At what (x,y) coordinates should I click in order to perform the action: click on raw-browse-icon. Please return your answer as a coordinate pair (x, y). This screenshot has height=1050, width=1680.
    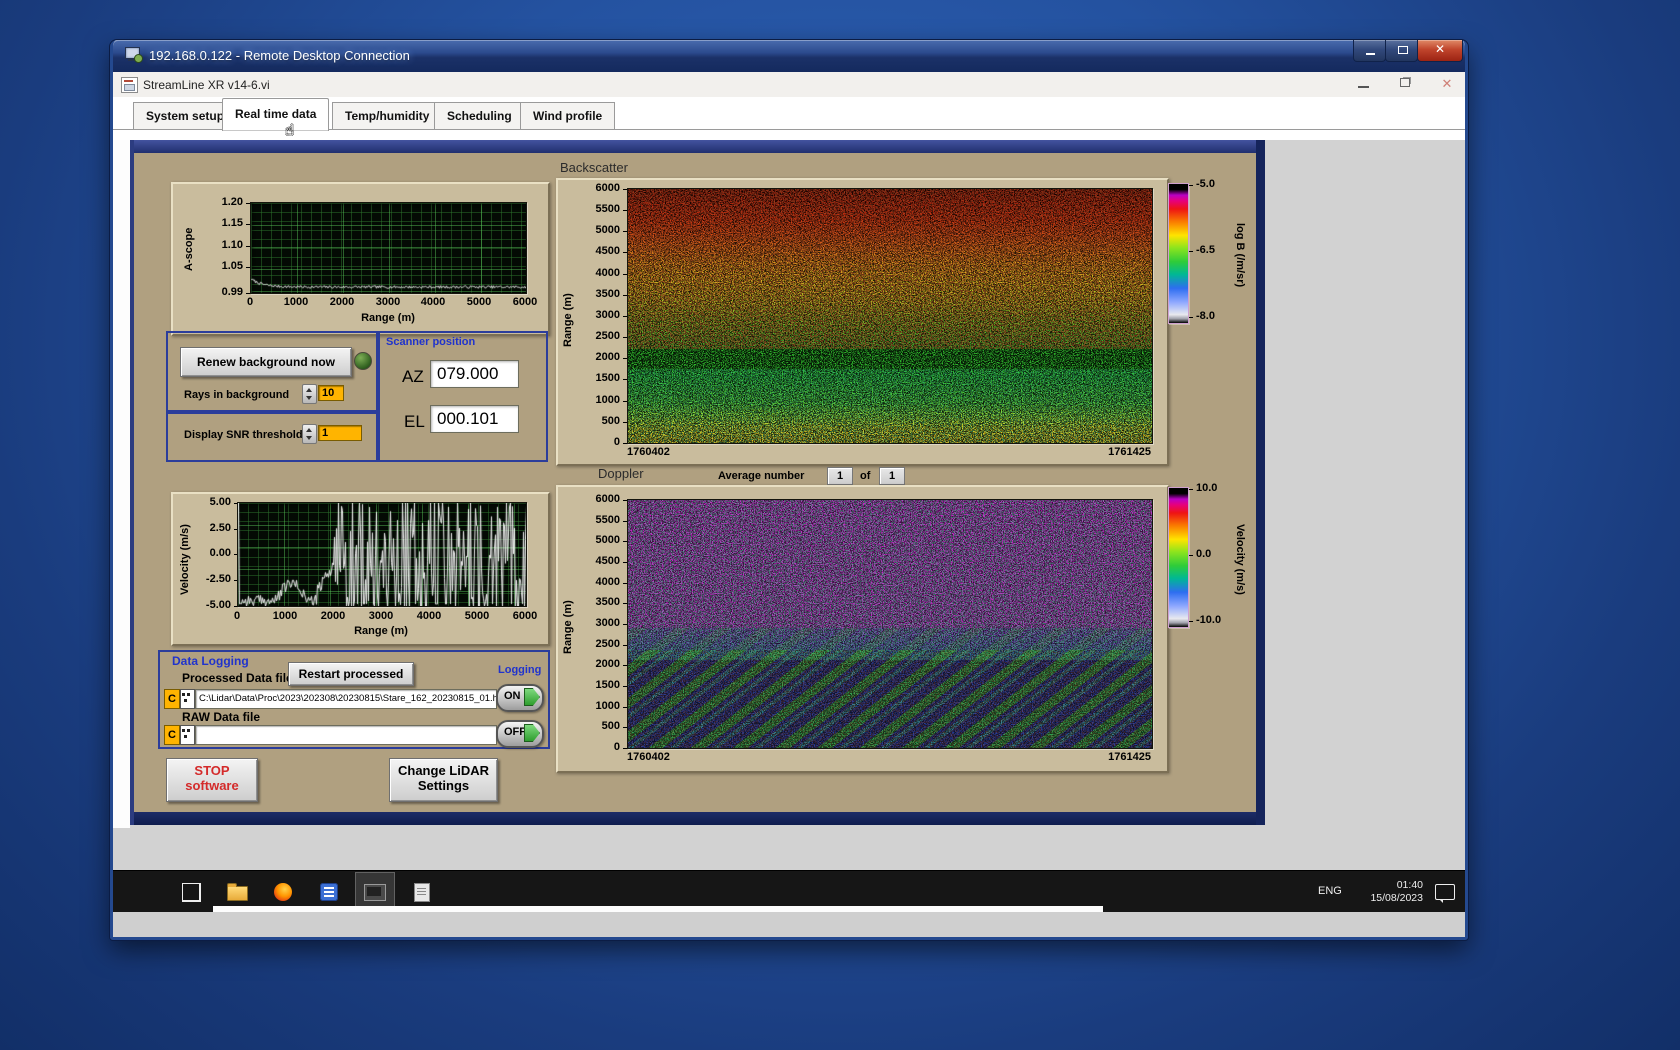
    Looking at the image, I should click on (187, 735).